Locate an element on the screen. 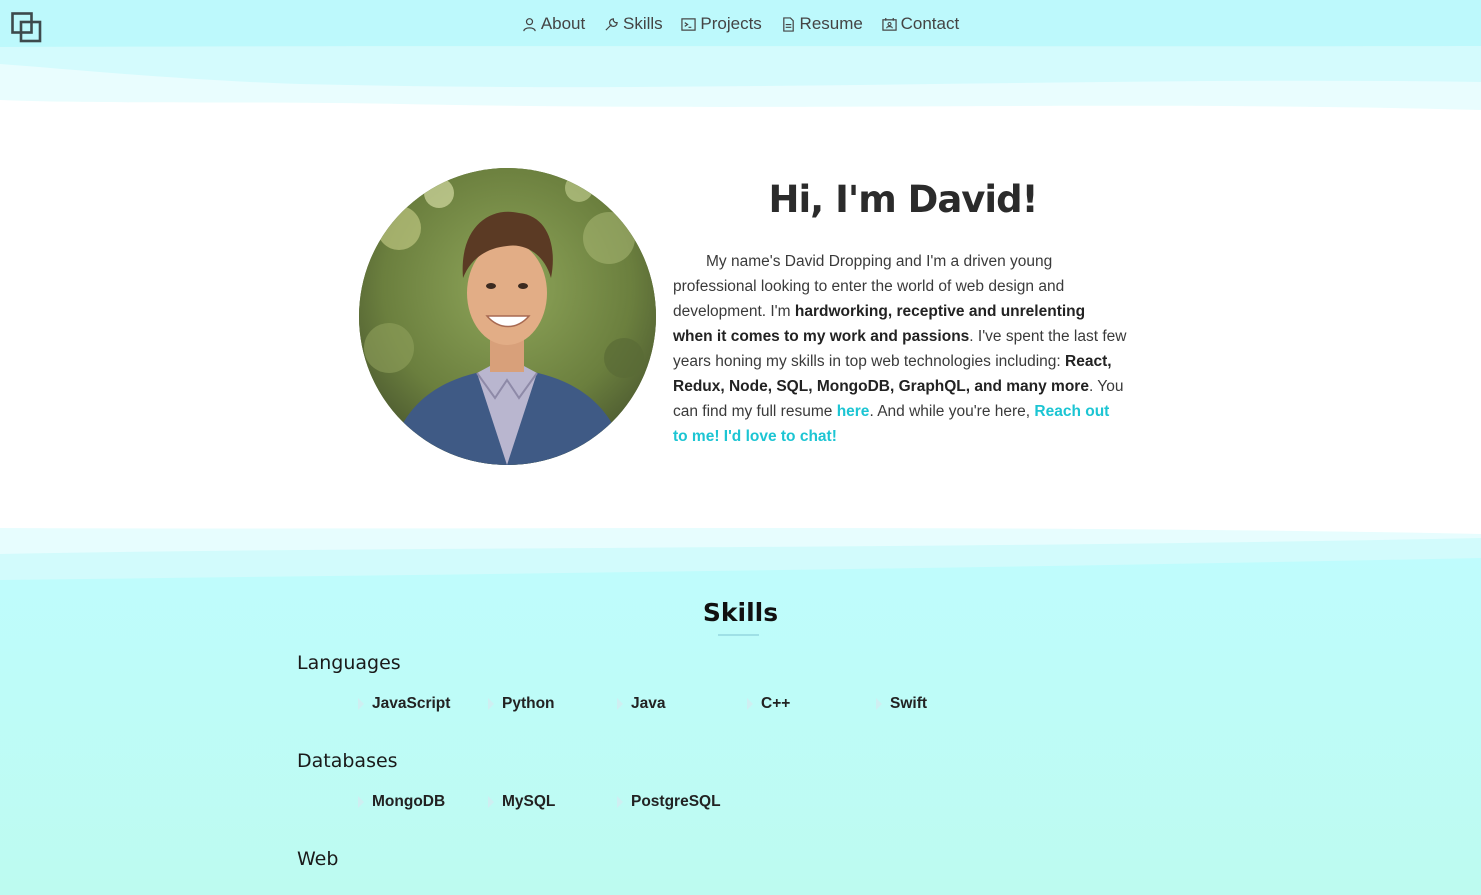 Image resolution: width=1481 pixels, height=895 pixels. skill-item: Java is located at coordinates (641, 704).